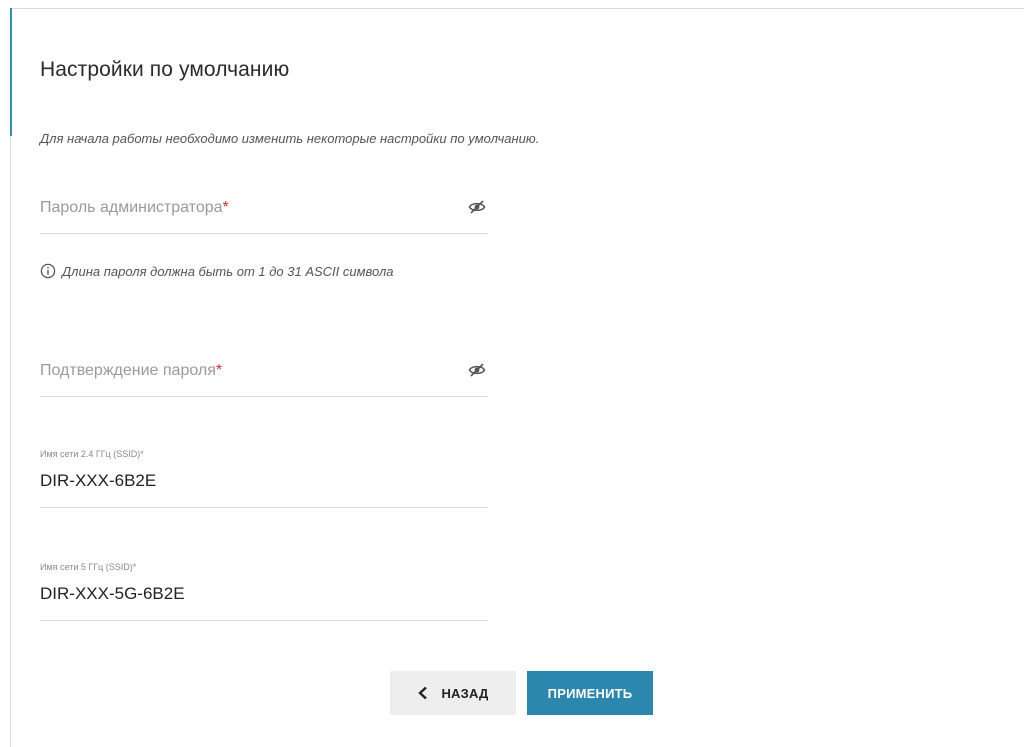 The height and width of the screenshot is (747, 1024). Describe the element at coordinates (92, 454) in the screenshot. I see `ssid-24-label: Имя сети 2.4 ГГц (SSID)*` at that location.